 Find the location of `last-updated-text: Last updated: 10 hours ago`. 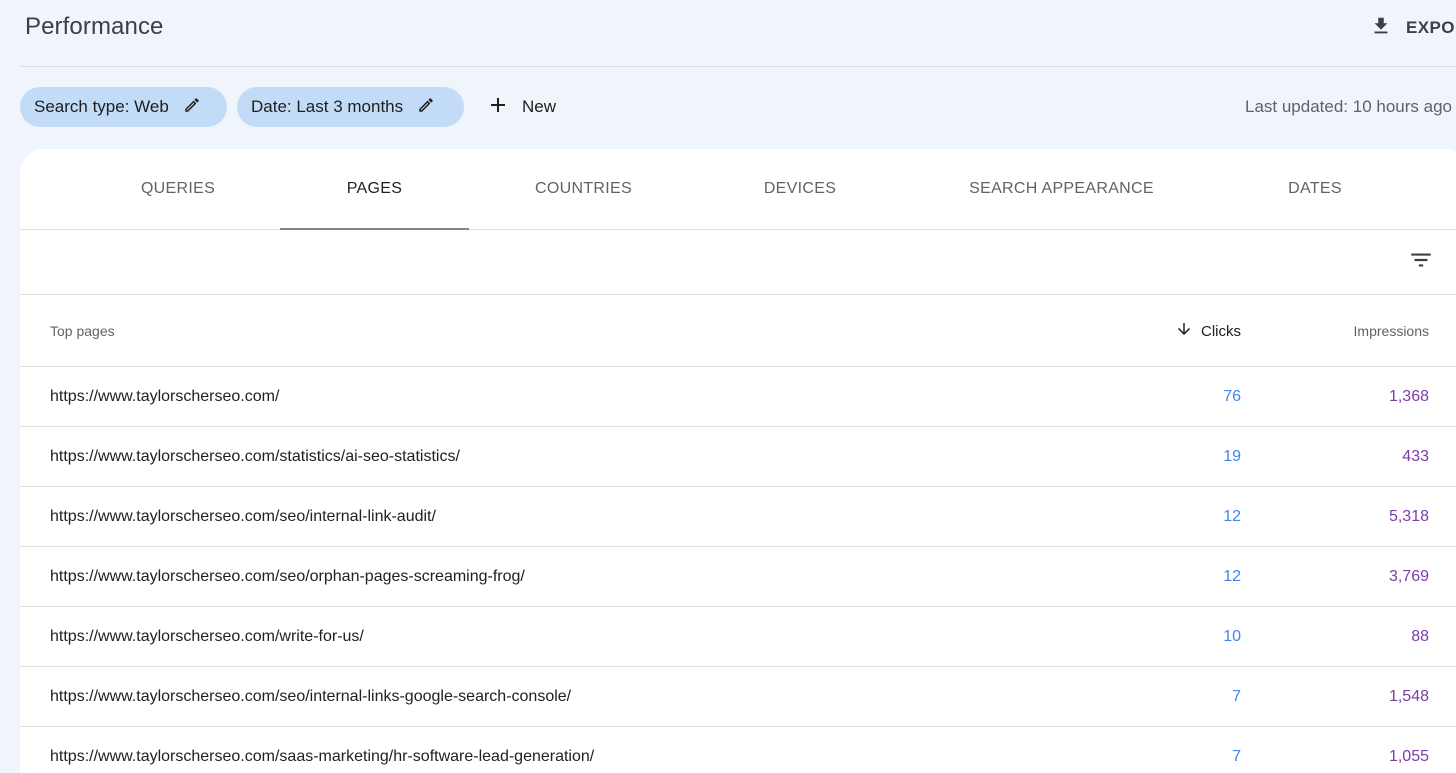

last-updated-text: Last updated: 10 hours ago is located at coordinates (1348, 106).